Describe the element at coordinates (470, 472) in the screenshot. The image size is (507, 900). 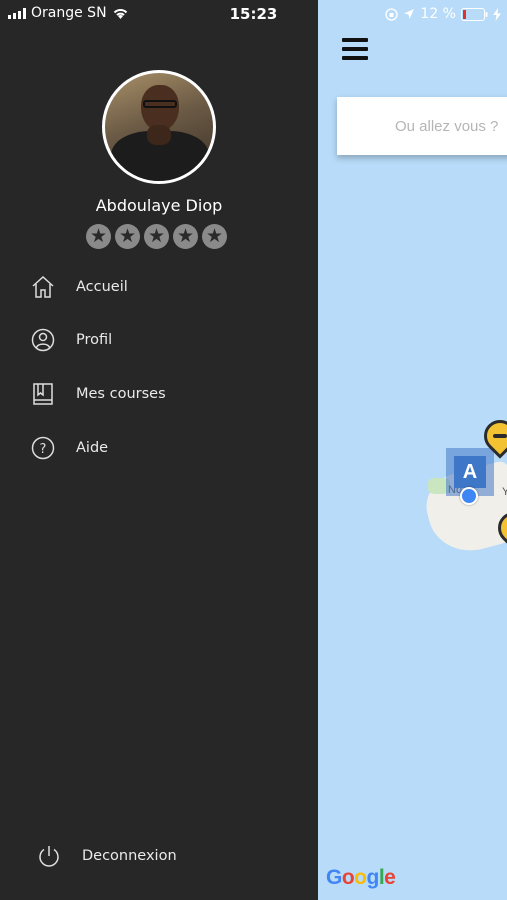
I see `pickup-marker-letter: A` at that location.